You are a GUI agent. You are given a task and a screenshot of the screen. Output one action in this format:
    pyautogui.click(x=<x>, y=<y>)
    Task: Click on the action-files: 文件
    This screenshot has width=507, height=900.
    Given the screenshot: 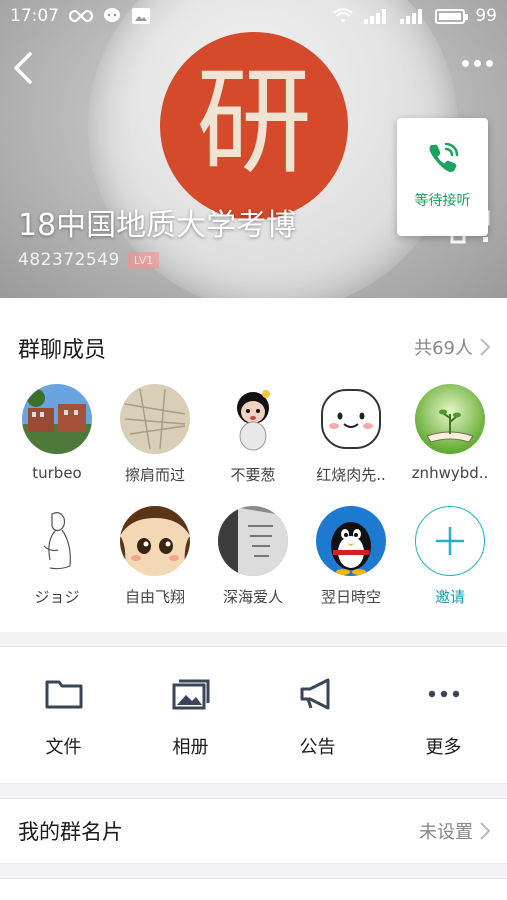 What is the action you would take?
    pyautogui.click(x=63, y=718)
    